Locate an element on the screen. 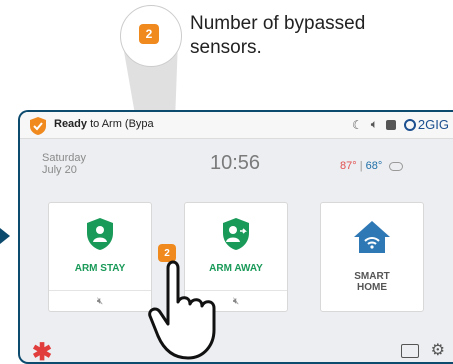  callout-bypass-badge: 2 is located at coordinates (149, 34).